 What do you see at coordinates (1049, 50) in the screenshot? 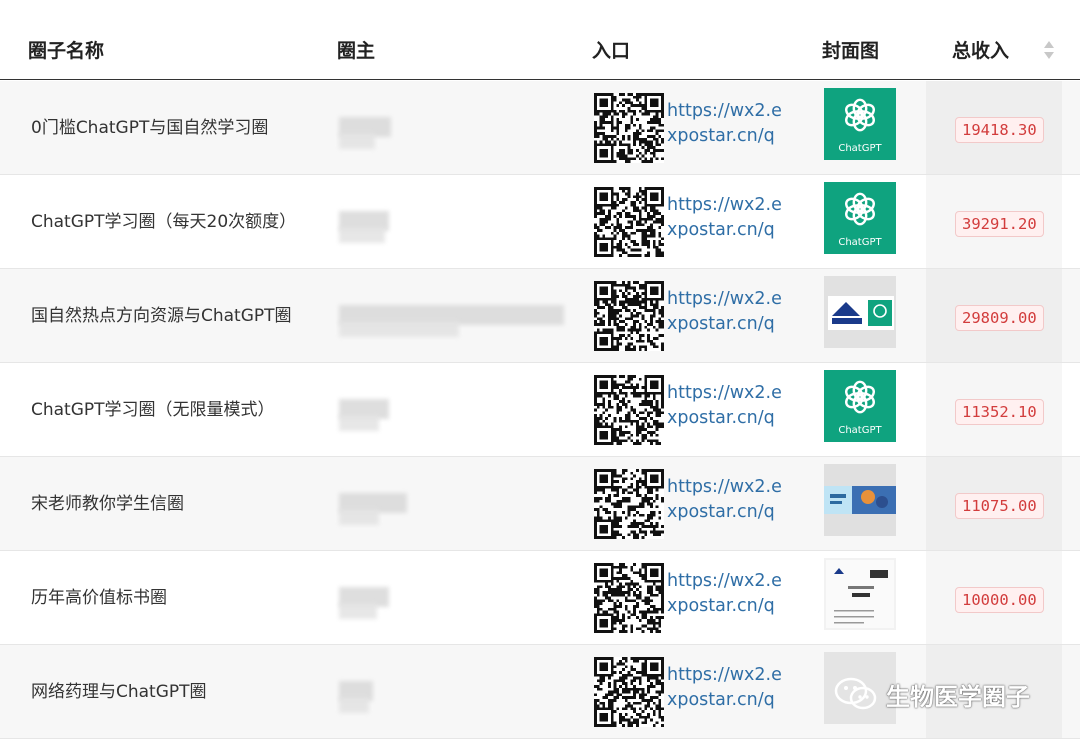
I see `sort-arrows-icon` at bounding box center [1049, 50].